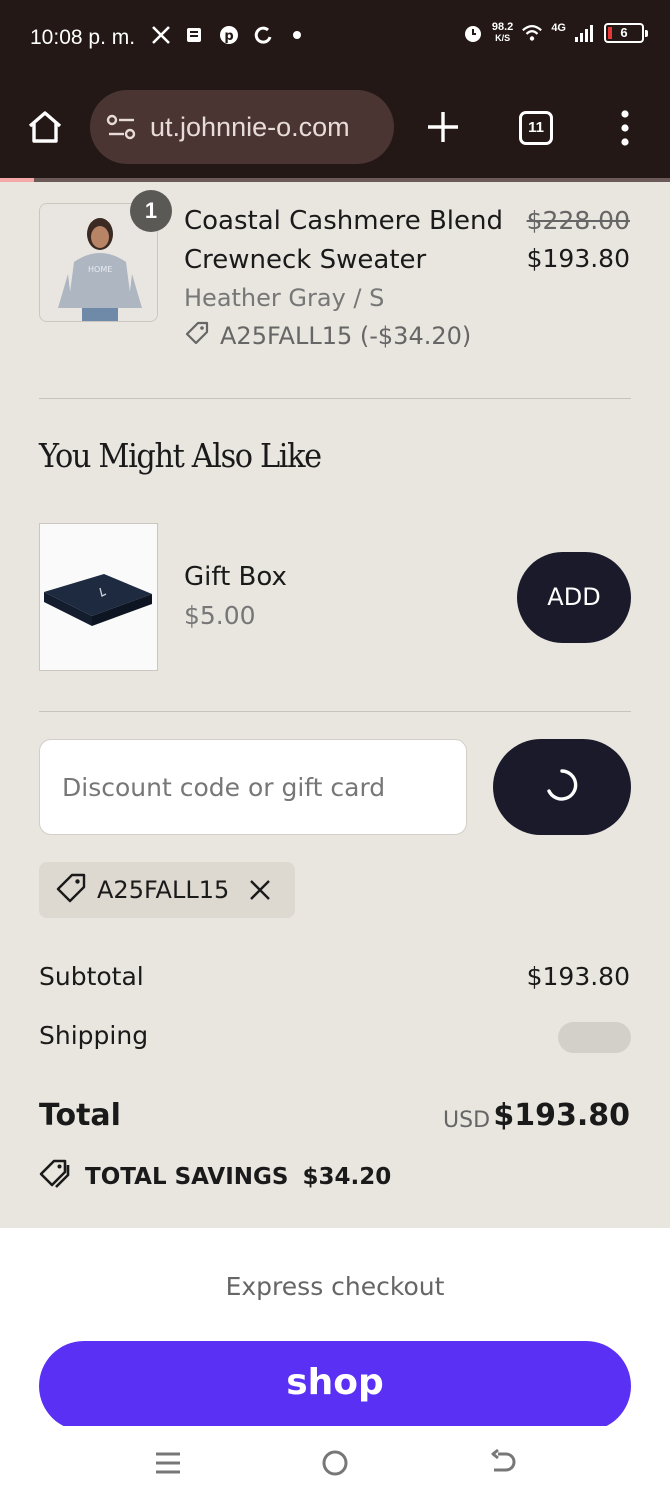 This screenshot has height=1500, width=670. What do you see at coordinates (473, 33) in the screenshot?
I see `alarm-icon` at bounding box center [473, 33].